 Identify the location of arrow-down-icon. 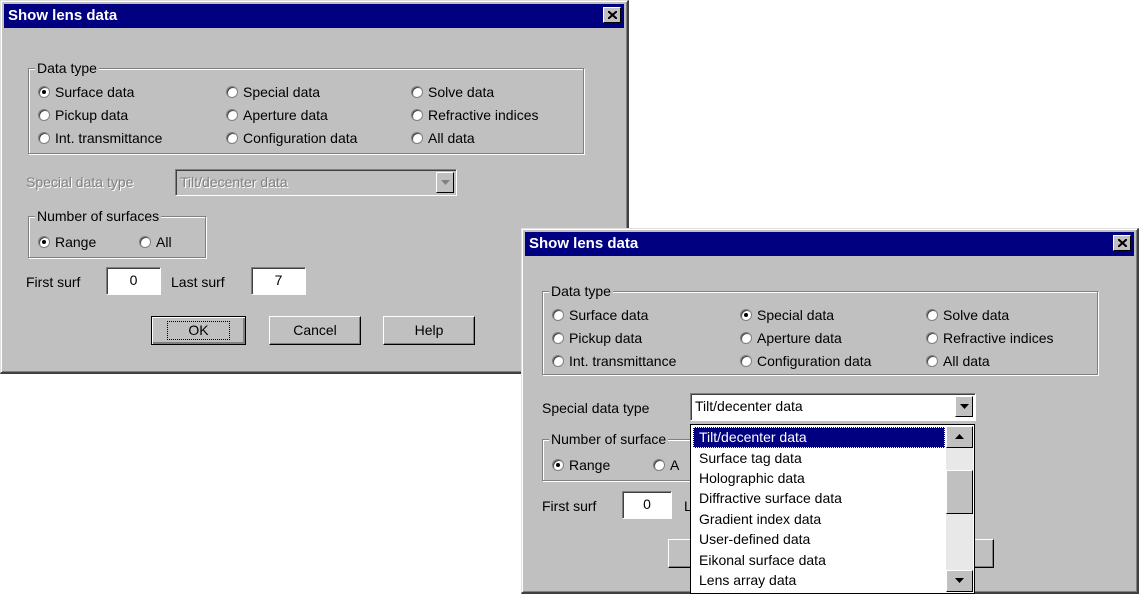
(959, 580).